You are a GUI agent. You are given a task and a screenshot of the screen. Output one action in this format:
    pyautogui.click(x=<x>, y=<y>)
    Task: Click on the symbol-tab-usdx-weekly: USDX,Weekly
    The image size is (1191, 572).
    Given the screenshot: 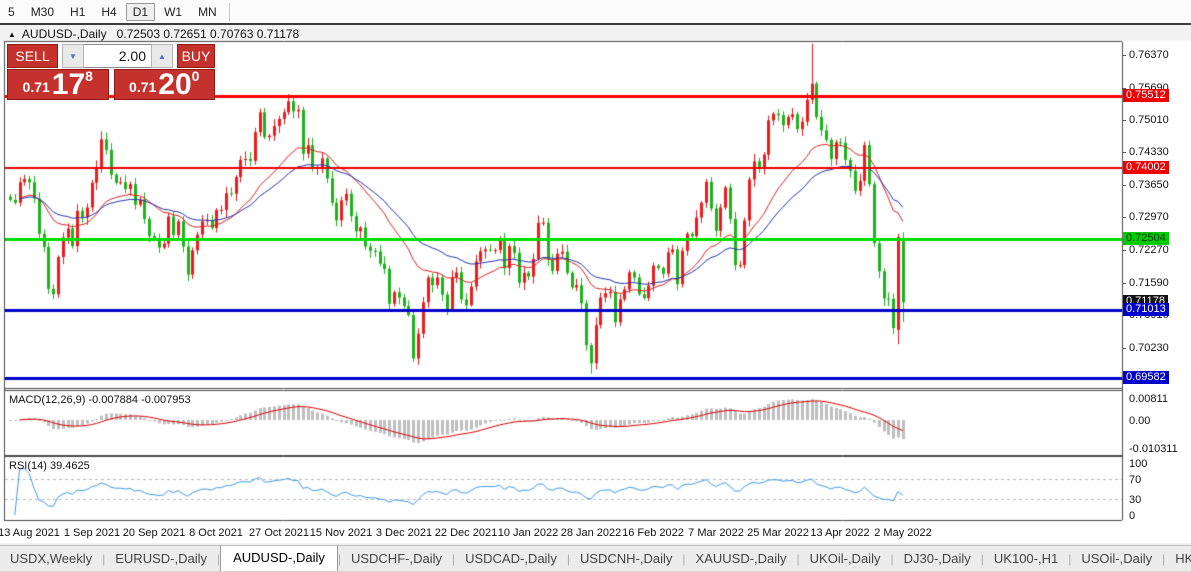 What is the action you would take?
    pyautogui.click(x=51, y=559)
    